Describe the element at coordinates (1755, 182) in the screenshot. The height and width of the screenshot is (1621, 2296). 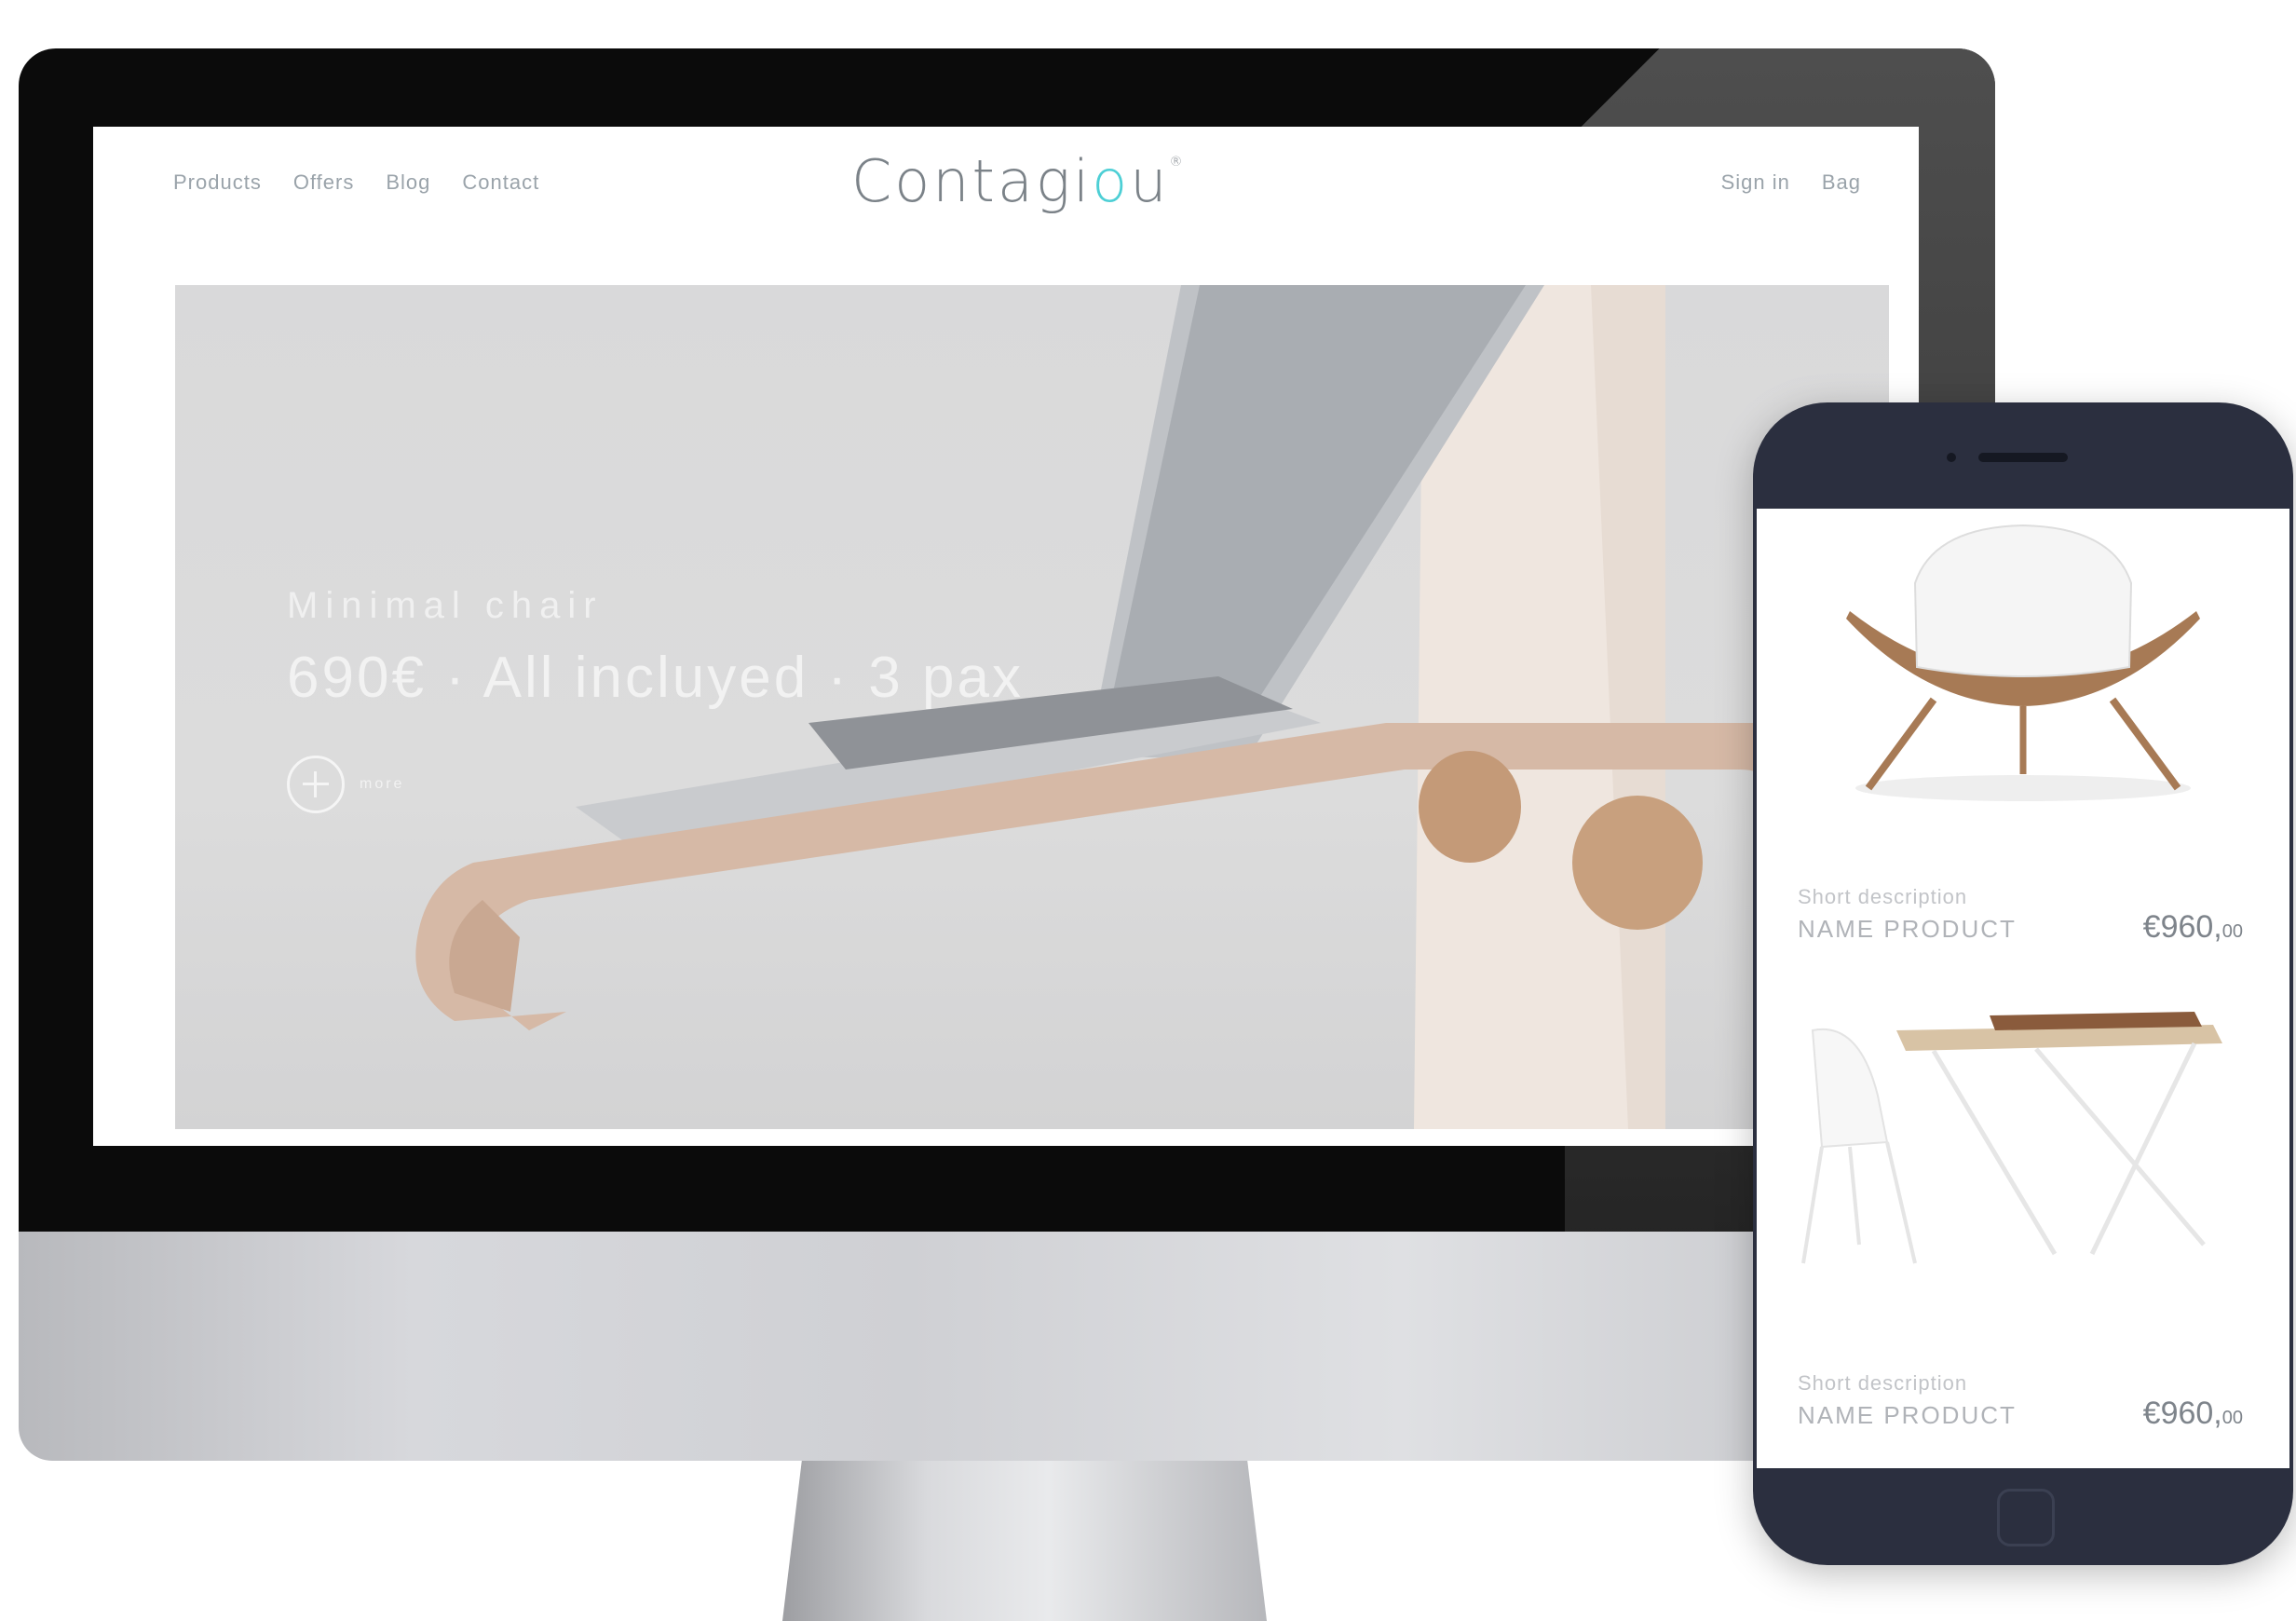
I see `nav-sign-in: Sign in` at that location.